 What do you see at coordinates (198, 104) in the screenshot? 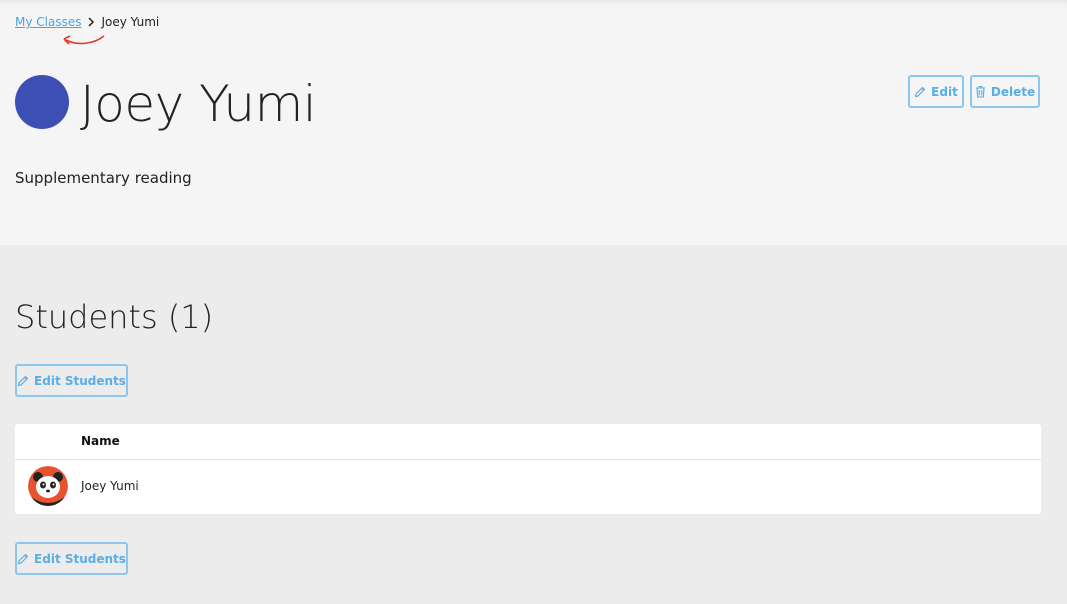
I see `class-title: Joey Yumi` at bounding box center [198, 104].